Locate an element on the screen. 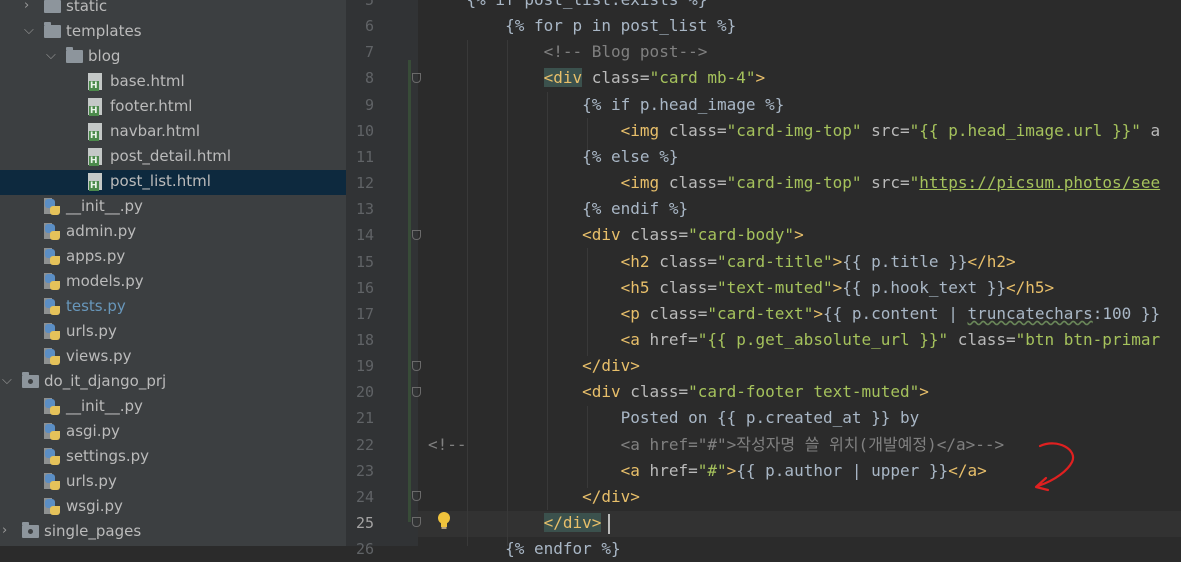  code-token: "card-title" is located at coordinates (775, 261).